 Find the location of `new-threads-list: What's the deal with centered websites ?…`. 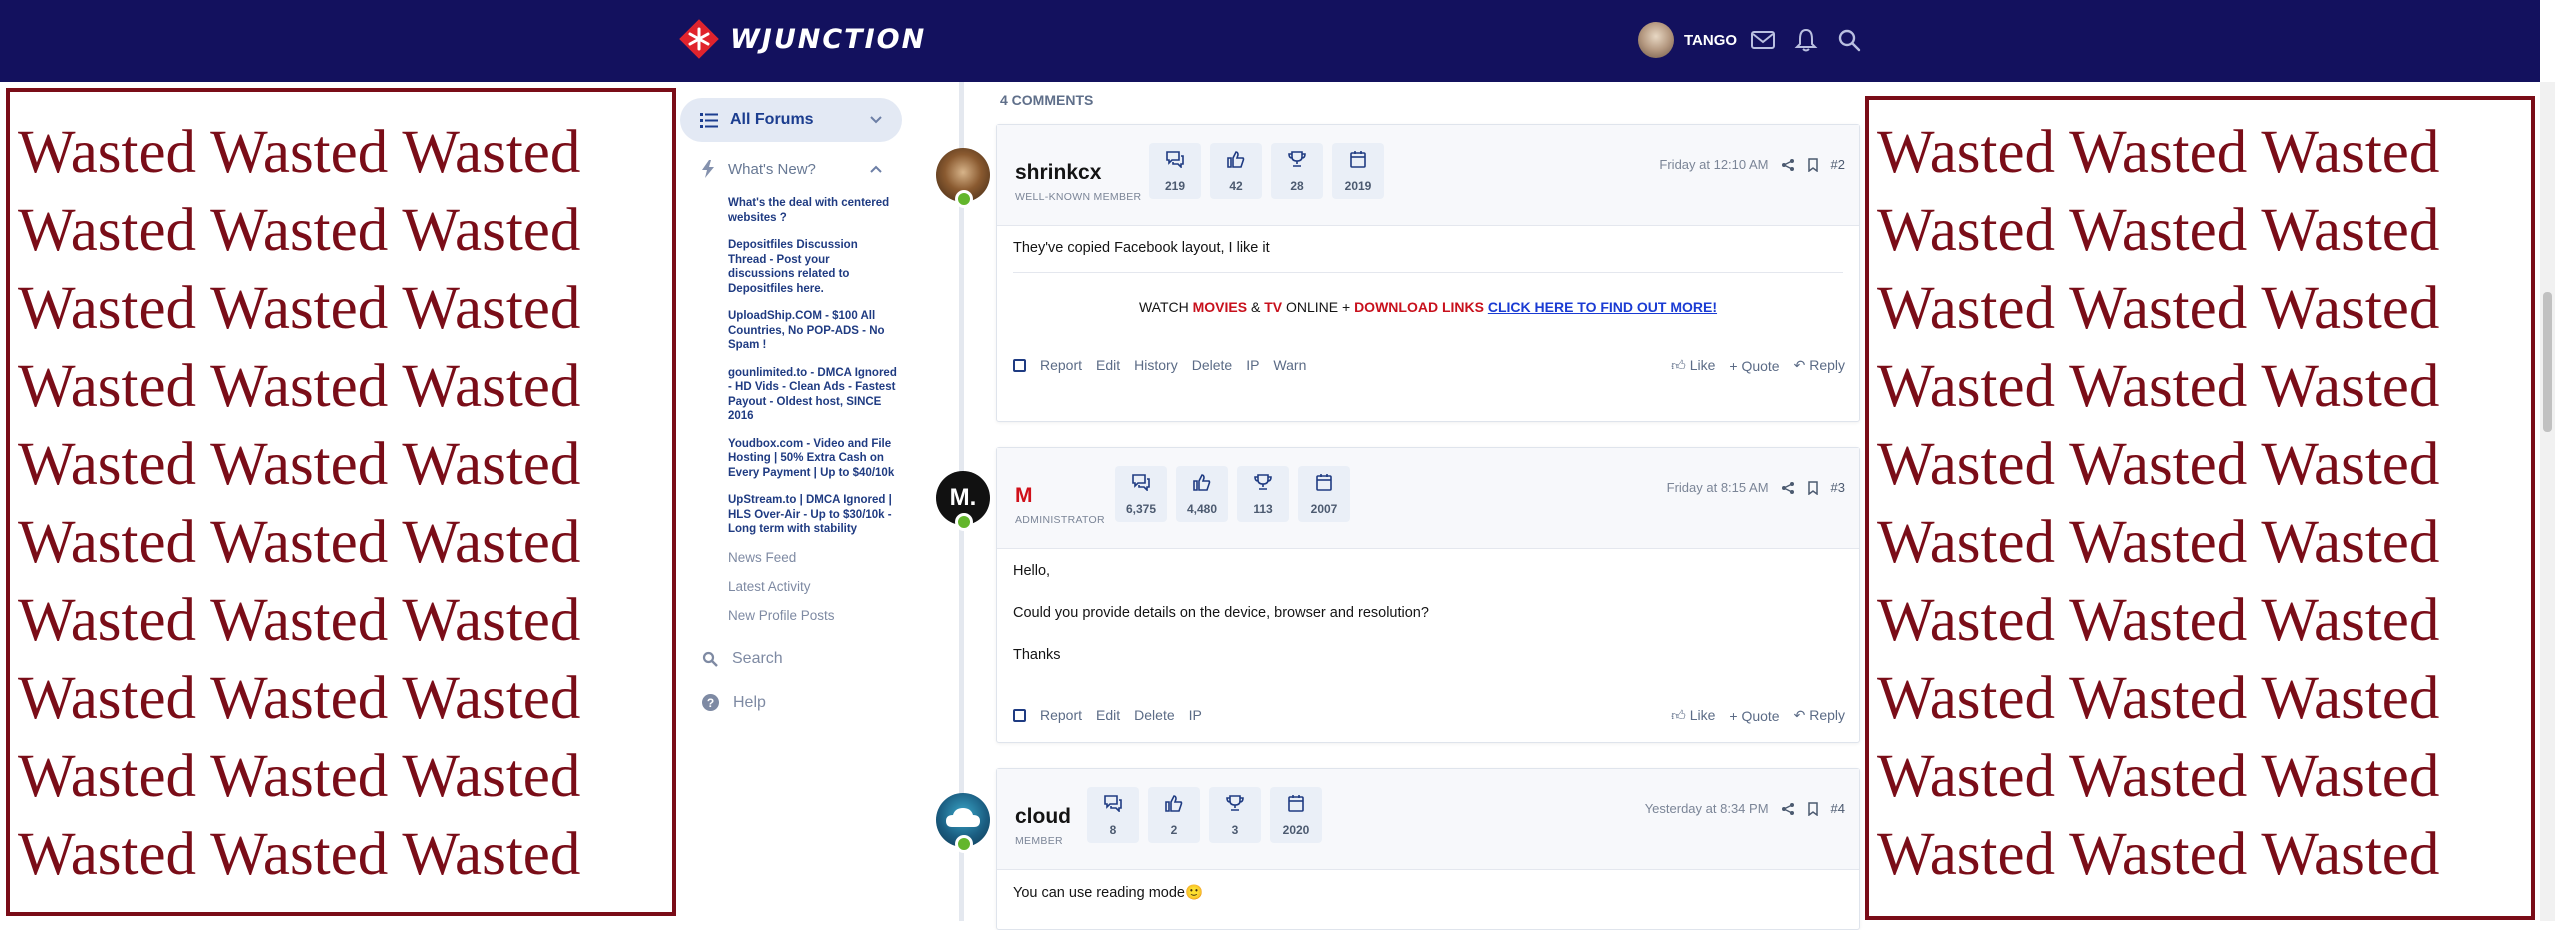

new-threads-list: What's the deal with centered websites ?… is located at coordinates (791, 366).